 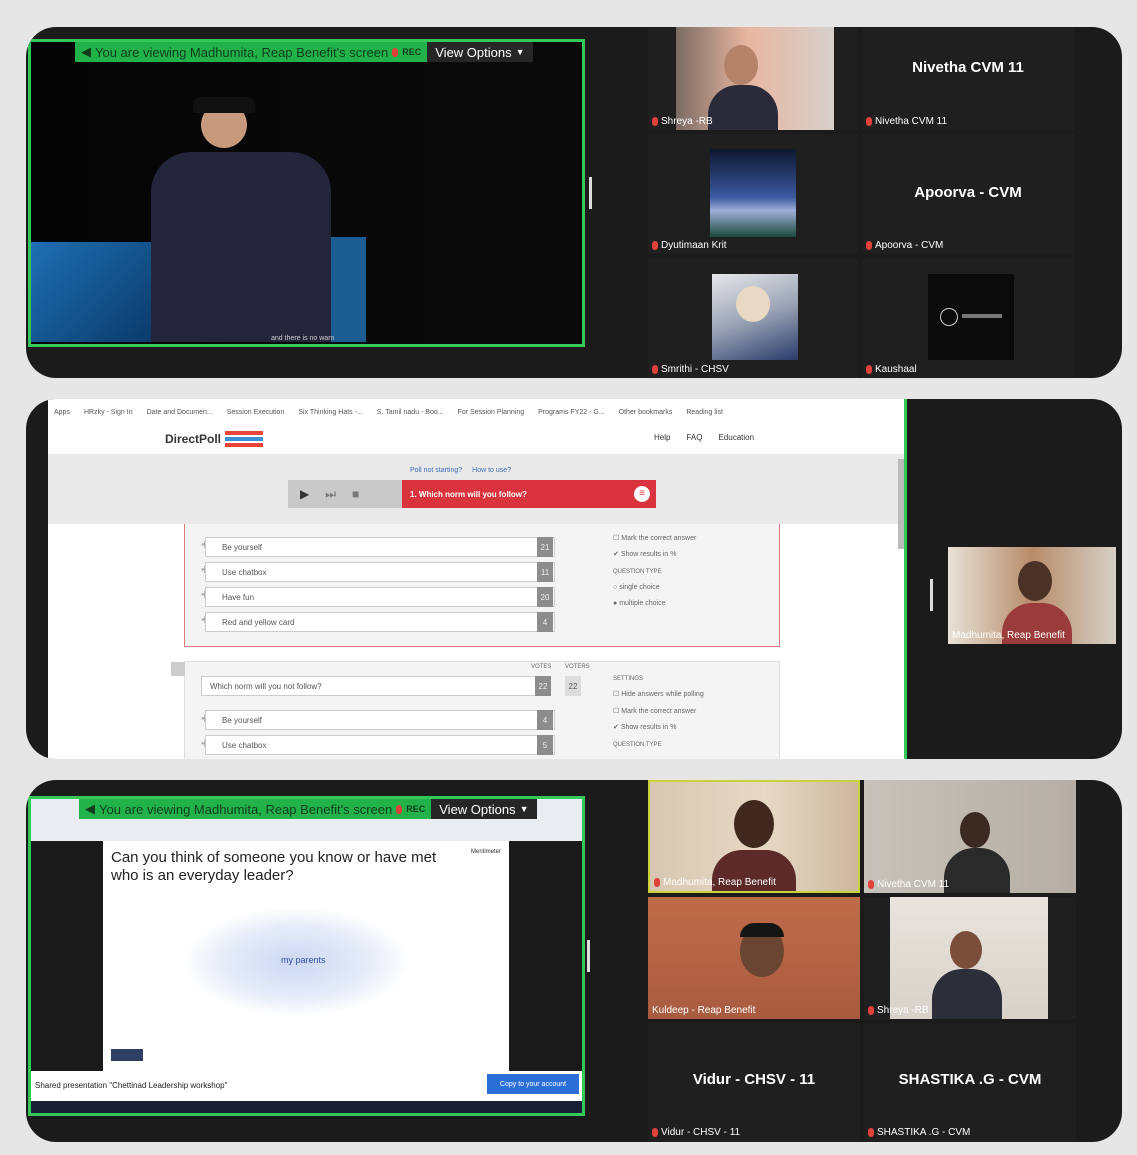 What do you see at coordinates (529, 494) in the screenshot?
I see `current-question-bar: 1. Which norm will you follow? ≡` at bounding box center [529, 494].